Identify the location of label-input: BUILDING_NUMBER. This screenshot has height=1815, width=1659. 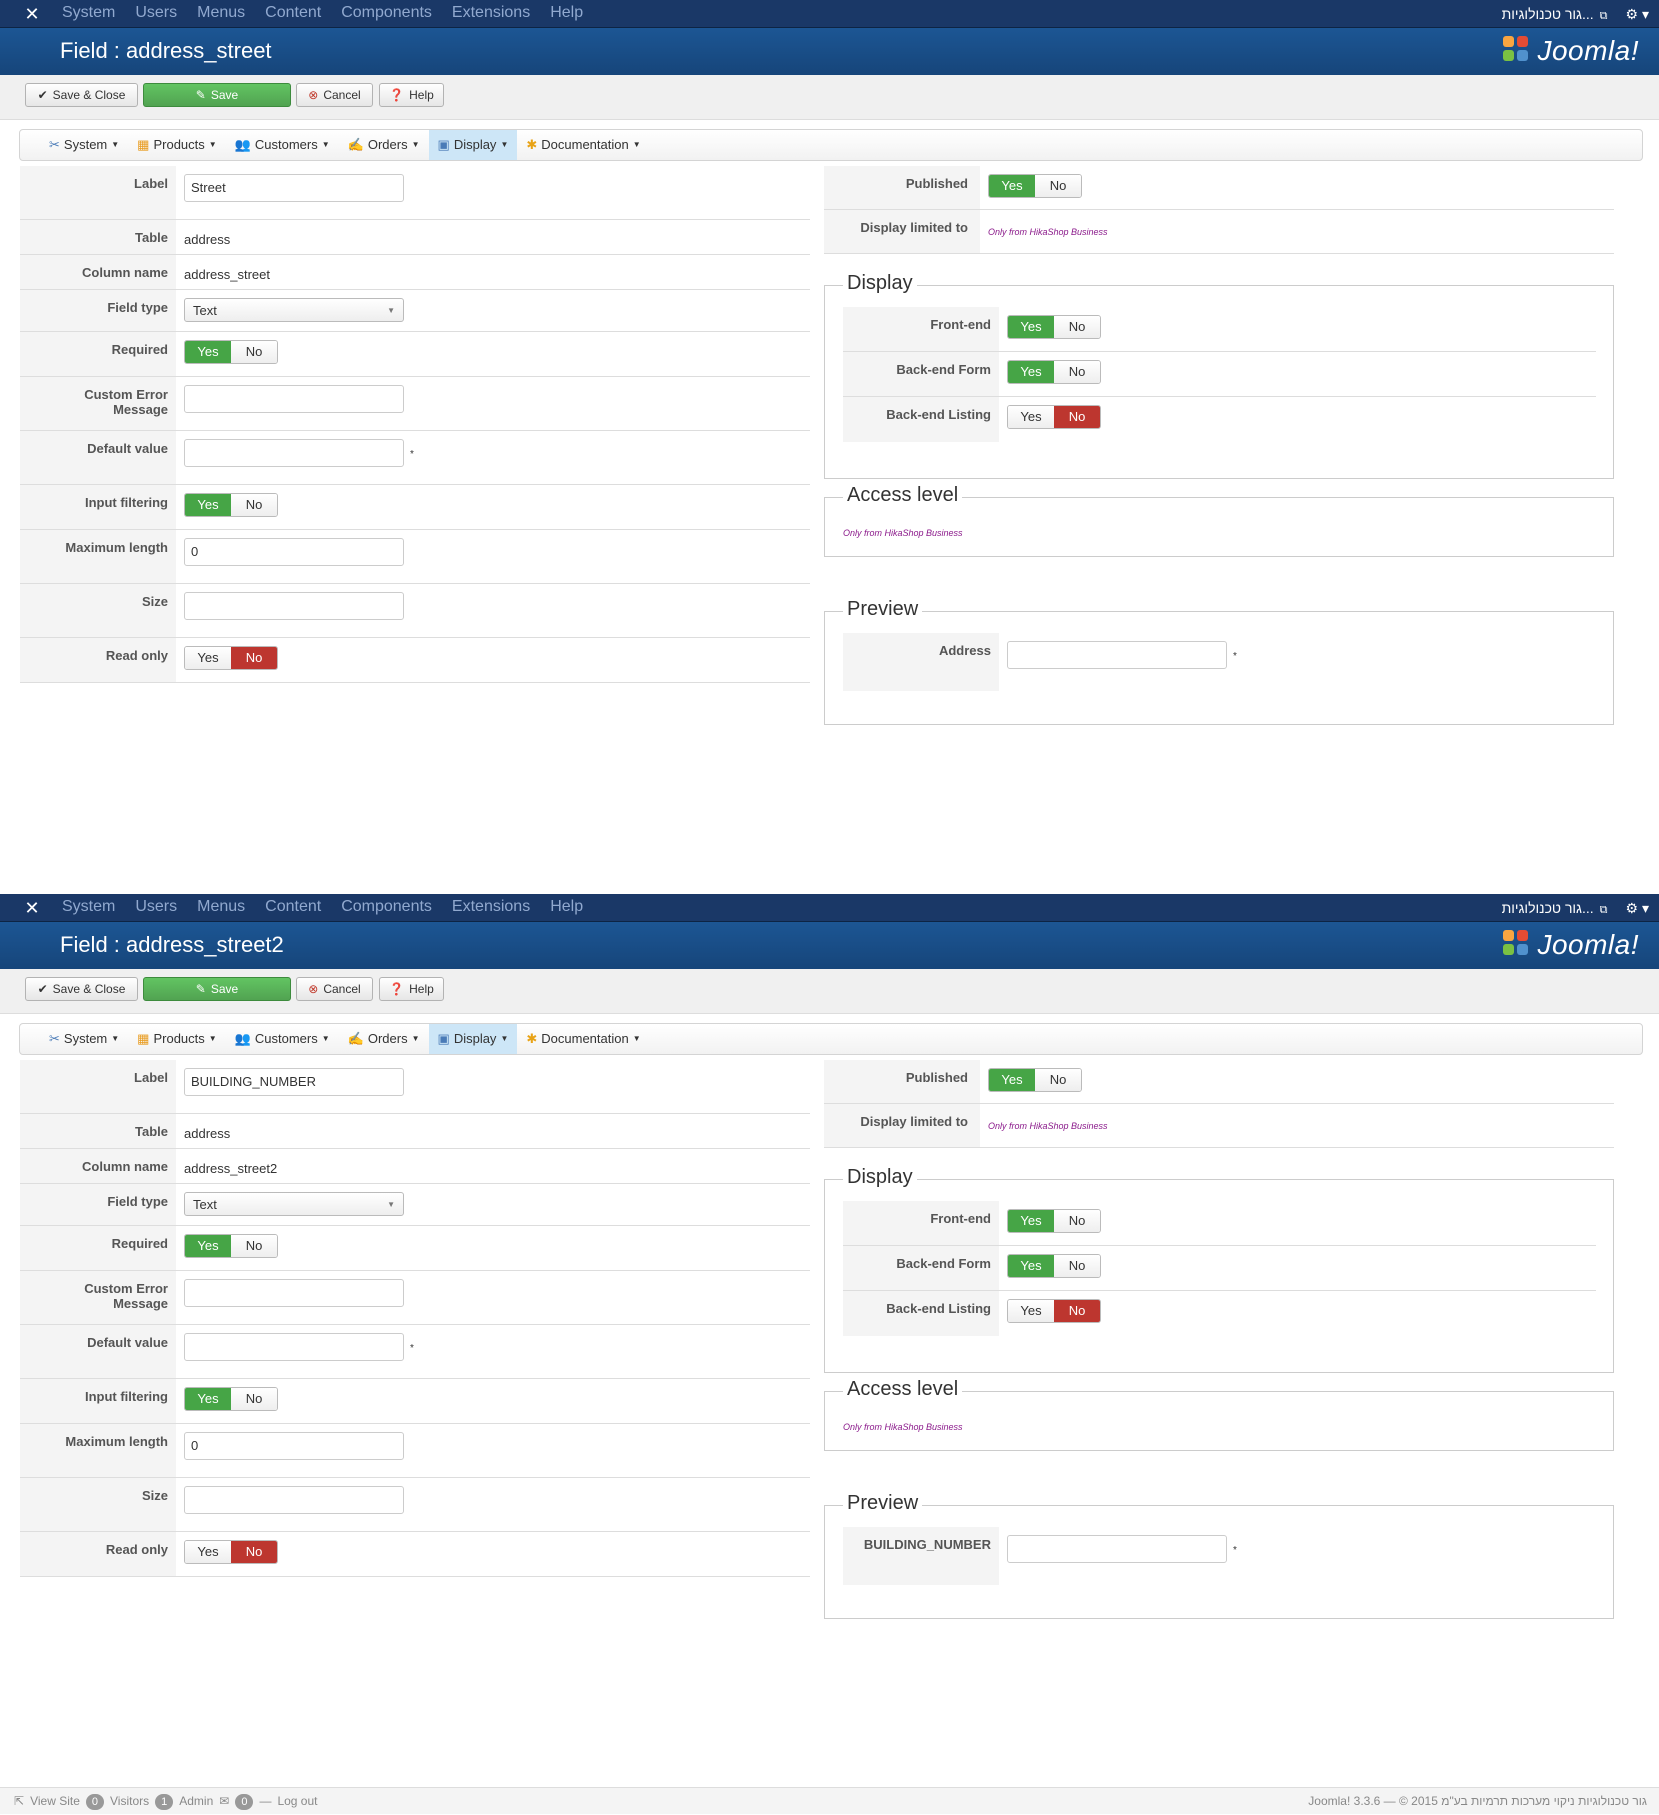
(294, 1082).